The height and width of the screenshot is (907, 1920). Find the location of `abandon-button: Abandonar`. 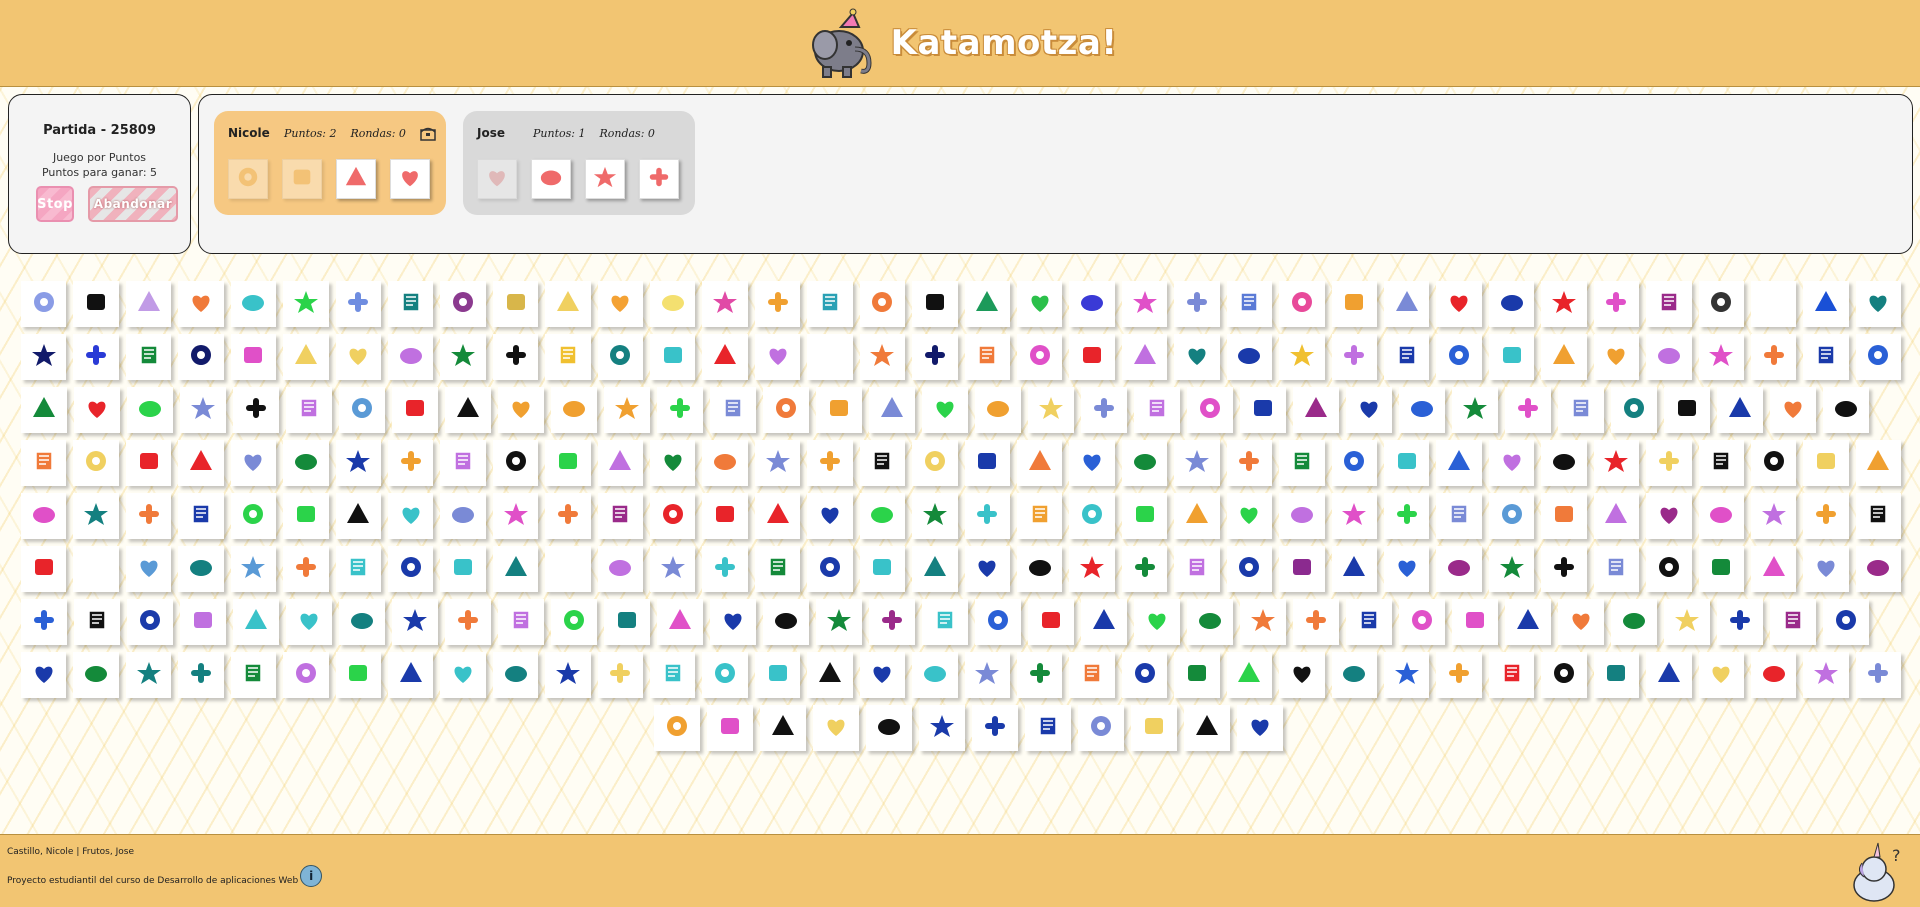

abandon-button: Abandonar is located at coordinates (133, 204).